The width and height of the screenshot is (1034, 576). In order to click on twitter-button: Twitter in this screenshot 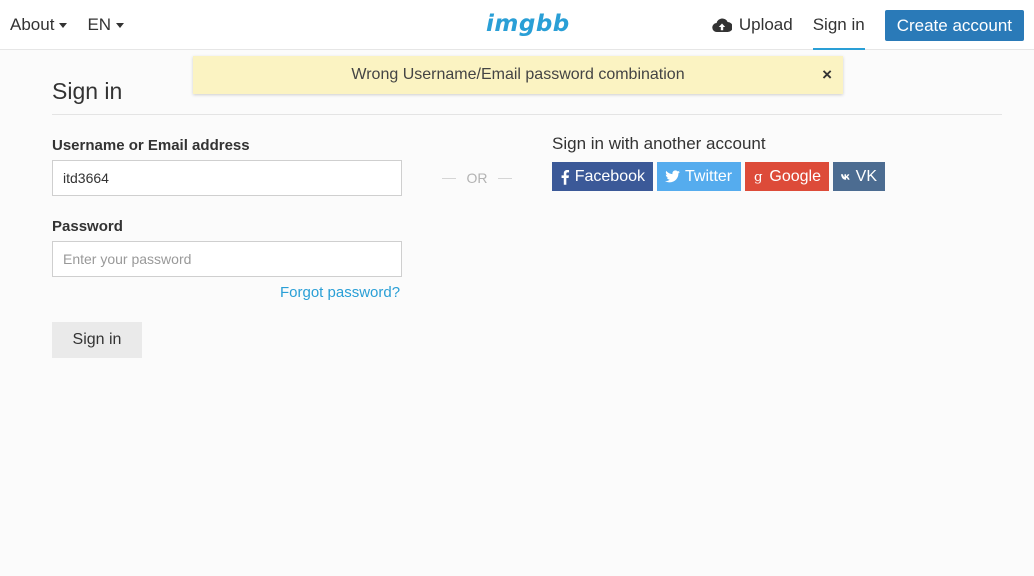, I will do `click(699, 176)`.